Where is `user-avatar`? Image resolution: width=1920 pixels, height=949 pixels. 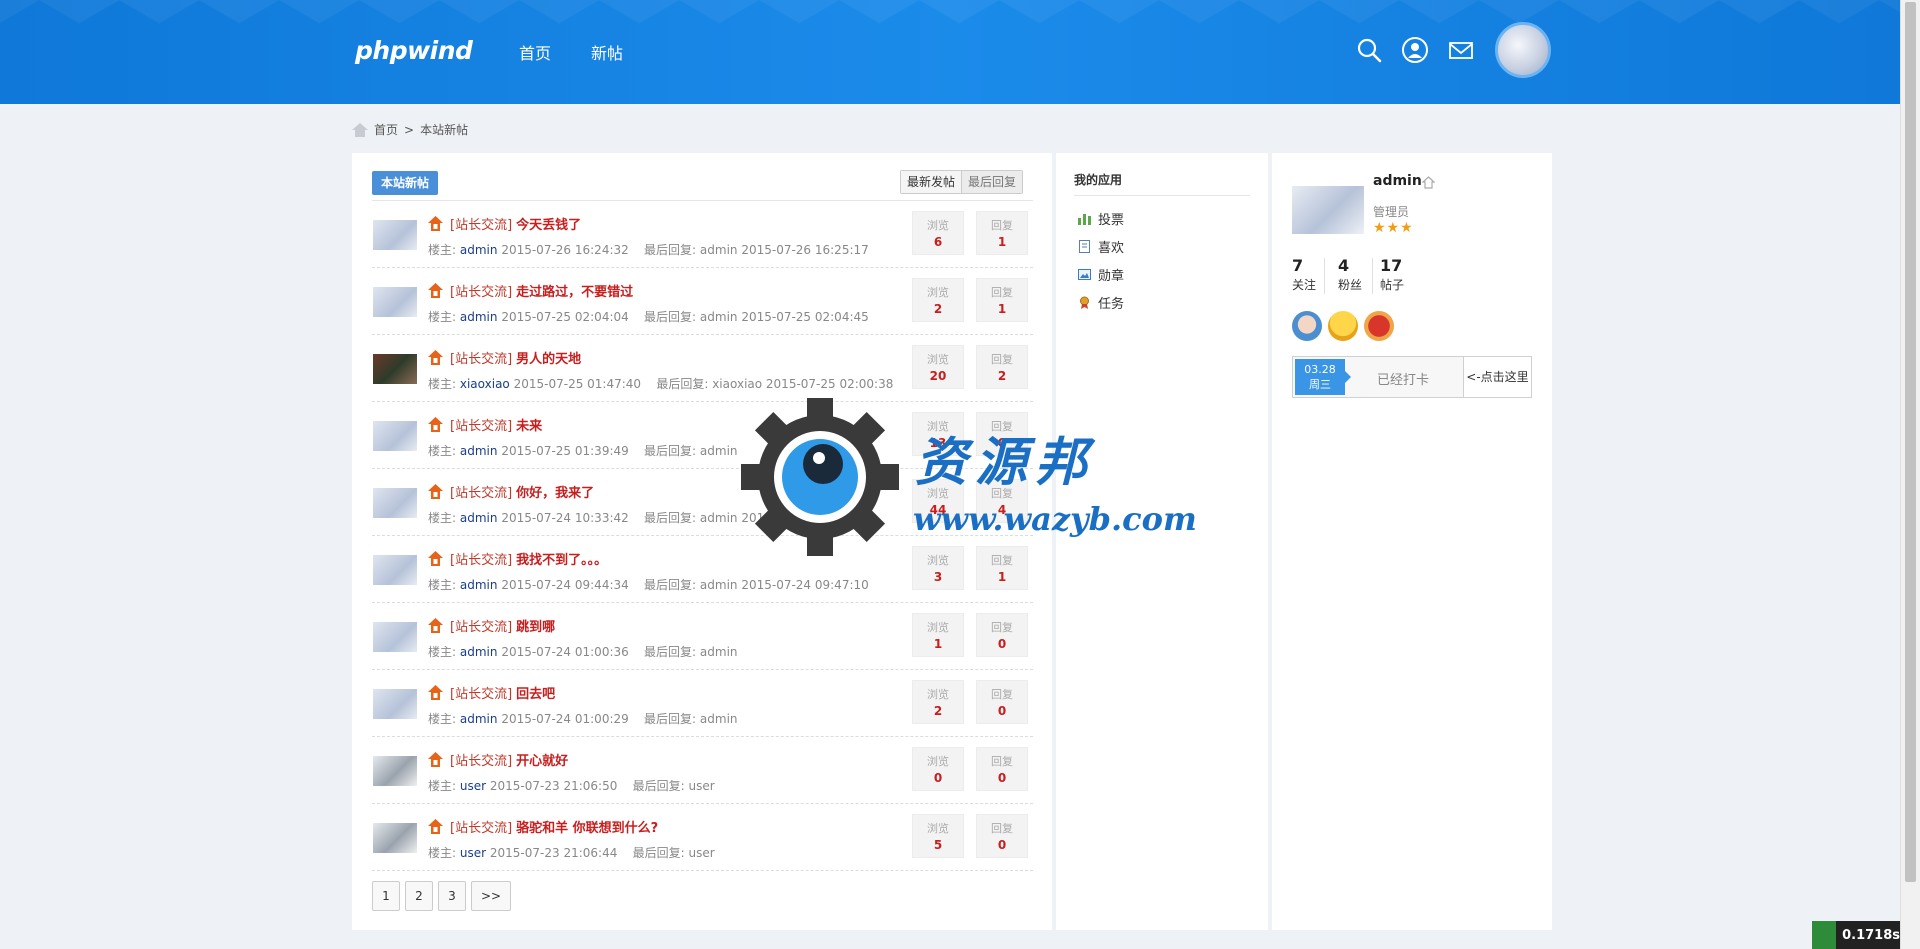
user-avatar is located at coordinates (1328, 210).